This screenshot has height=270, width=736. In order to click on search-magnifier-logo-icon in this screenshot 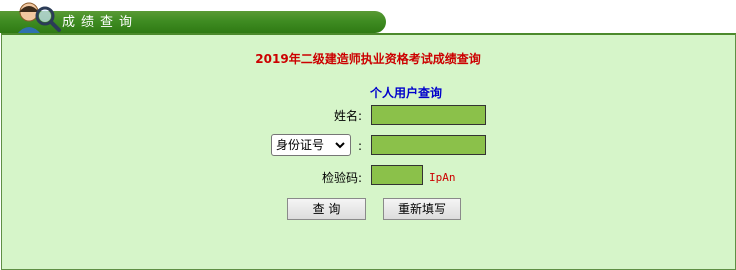, I will do `click(39, 18)`.